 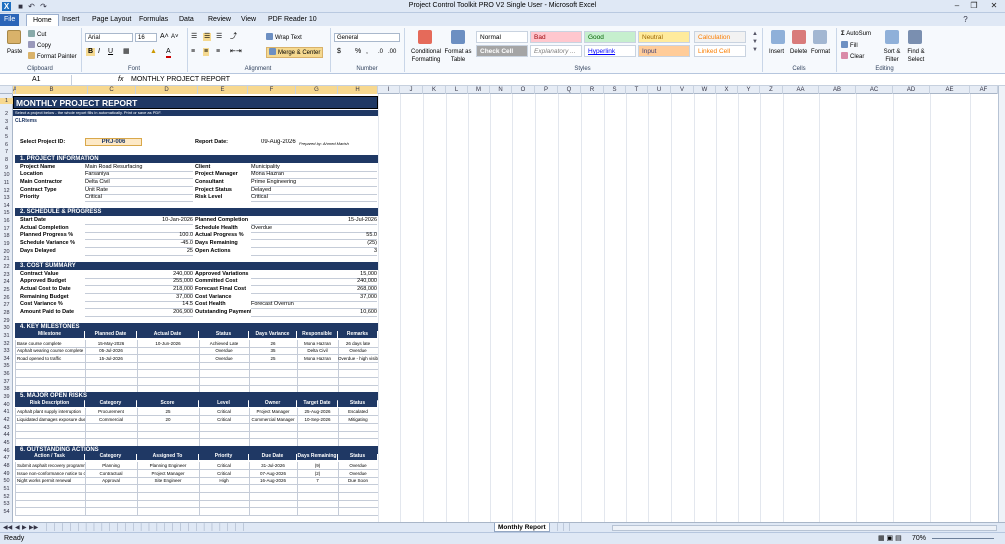 What do you see at coordinates (6, 366) in the screenshot?
I see `row-header-35: 35` at bounding box center [6, 366].